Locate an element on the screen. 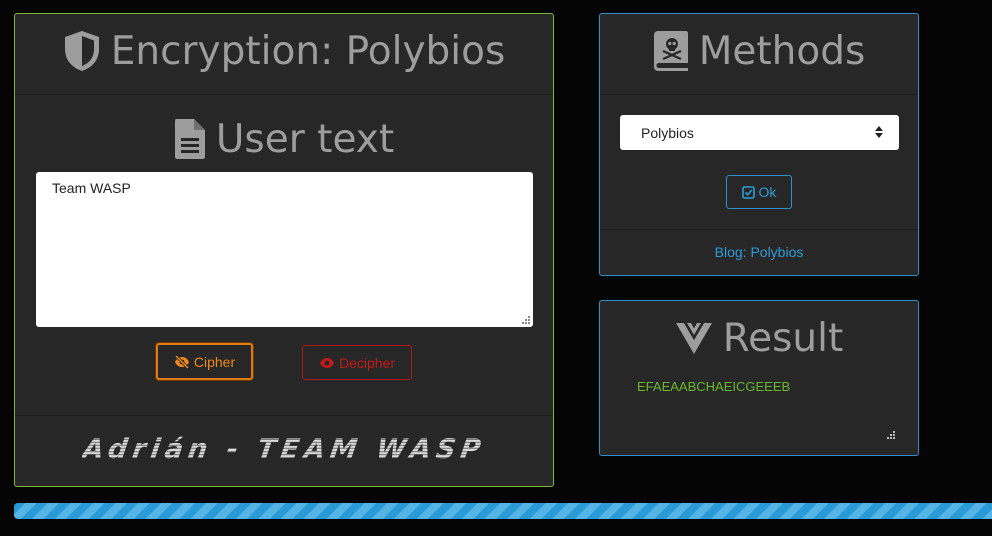 The width and height of the screenshot is (992, 536). result-header: Result is located at coordinates (759, 338).